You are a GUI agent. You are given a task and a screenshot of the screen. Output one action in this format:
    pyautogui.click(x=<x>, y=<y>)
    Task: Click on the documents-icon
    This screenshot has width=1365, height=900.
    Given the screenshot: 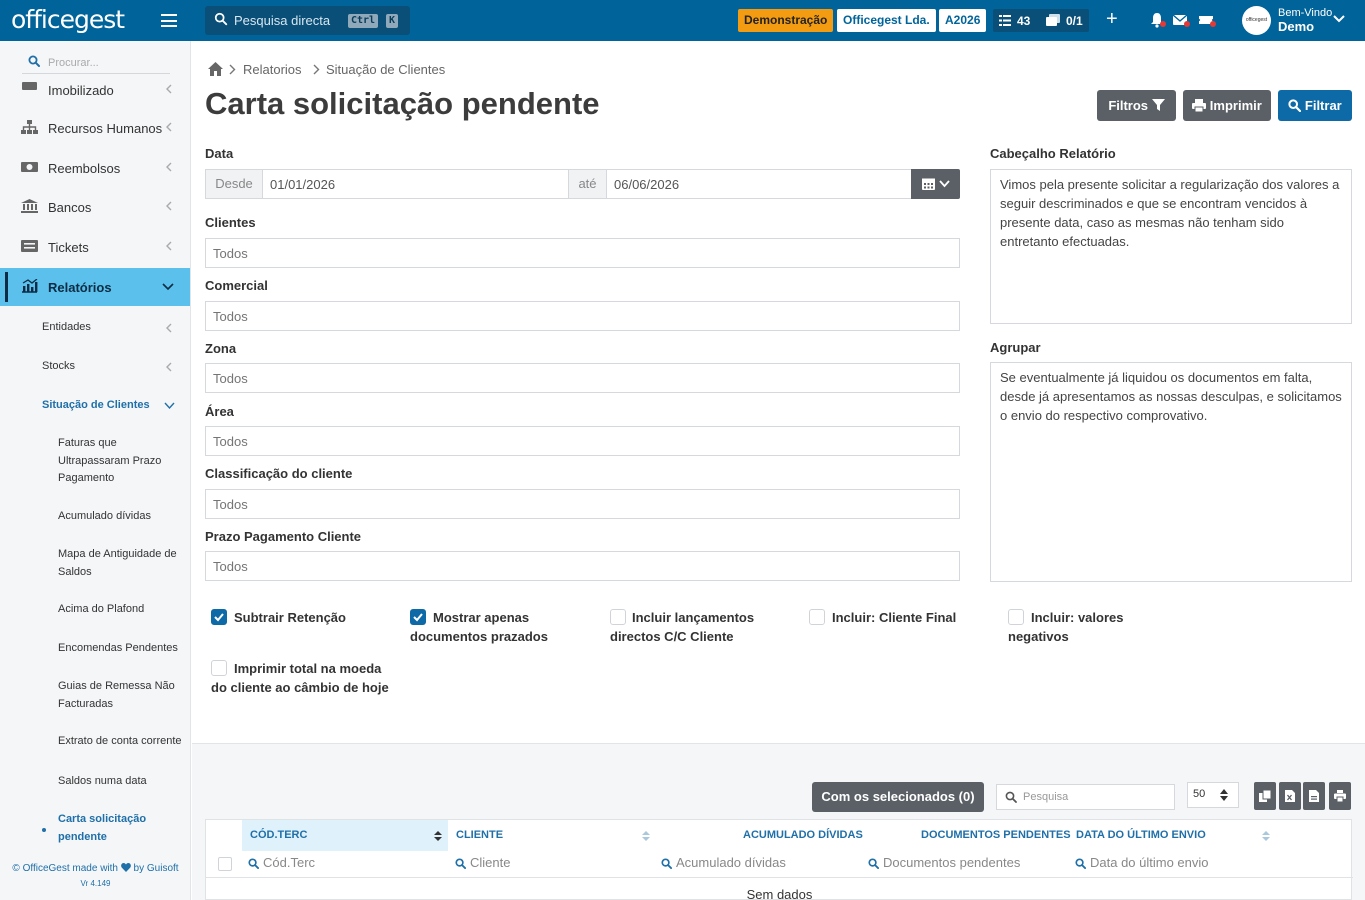 What is the action you would take?
    pyautogui.click(x=1053, y=20)
    